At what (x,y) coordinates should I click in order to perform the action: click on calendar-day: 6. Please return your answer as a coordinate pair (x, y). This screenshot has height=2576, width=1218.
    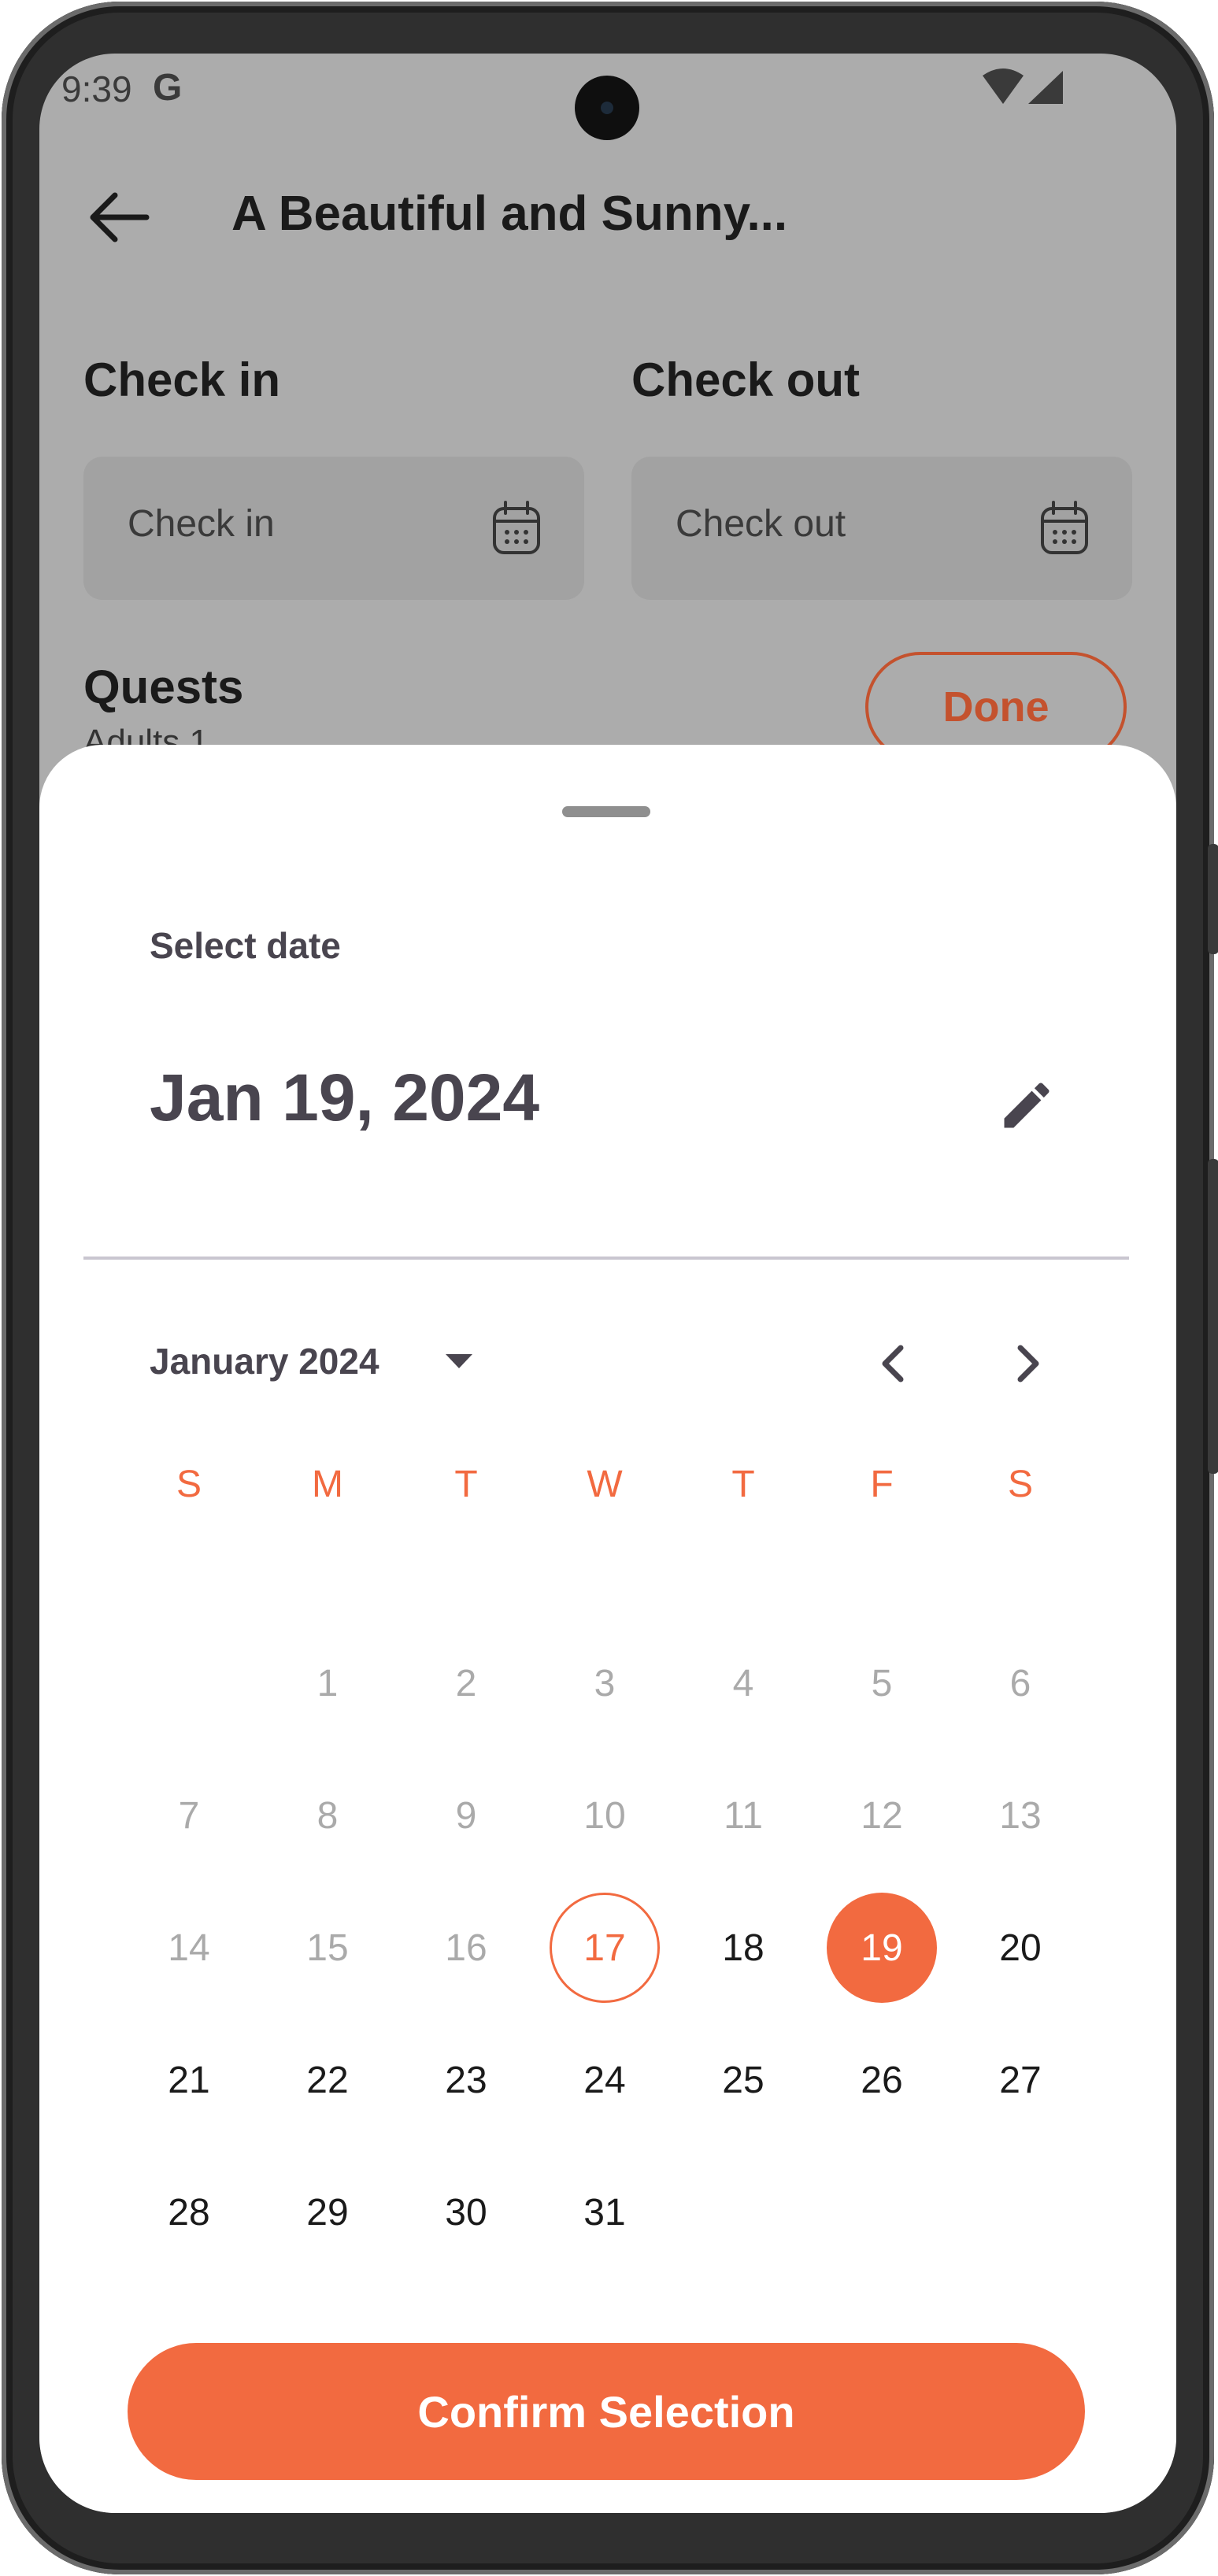
    Looking at the image, I should click on (1020, 1683).